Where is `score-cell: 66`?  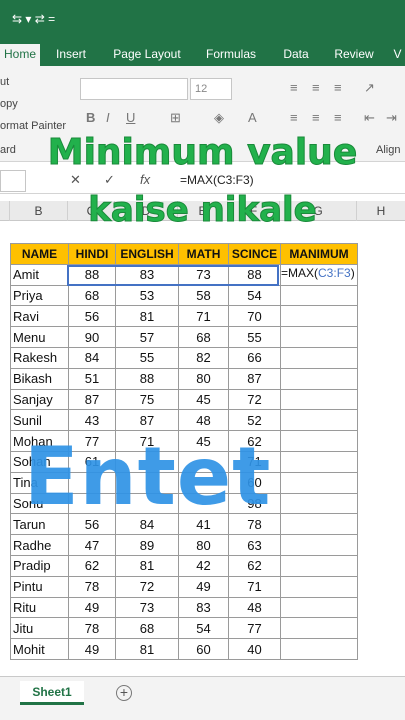
score-cell: 66 is located at coordinates (254, 357).